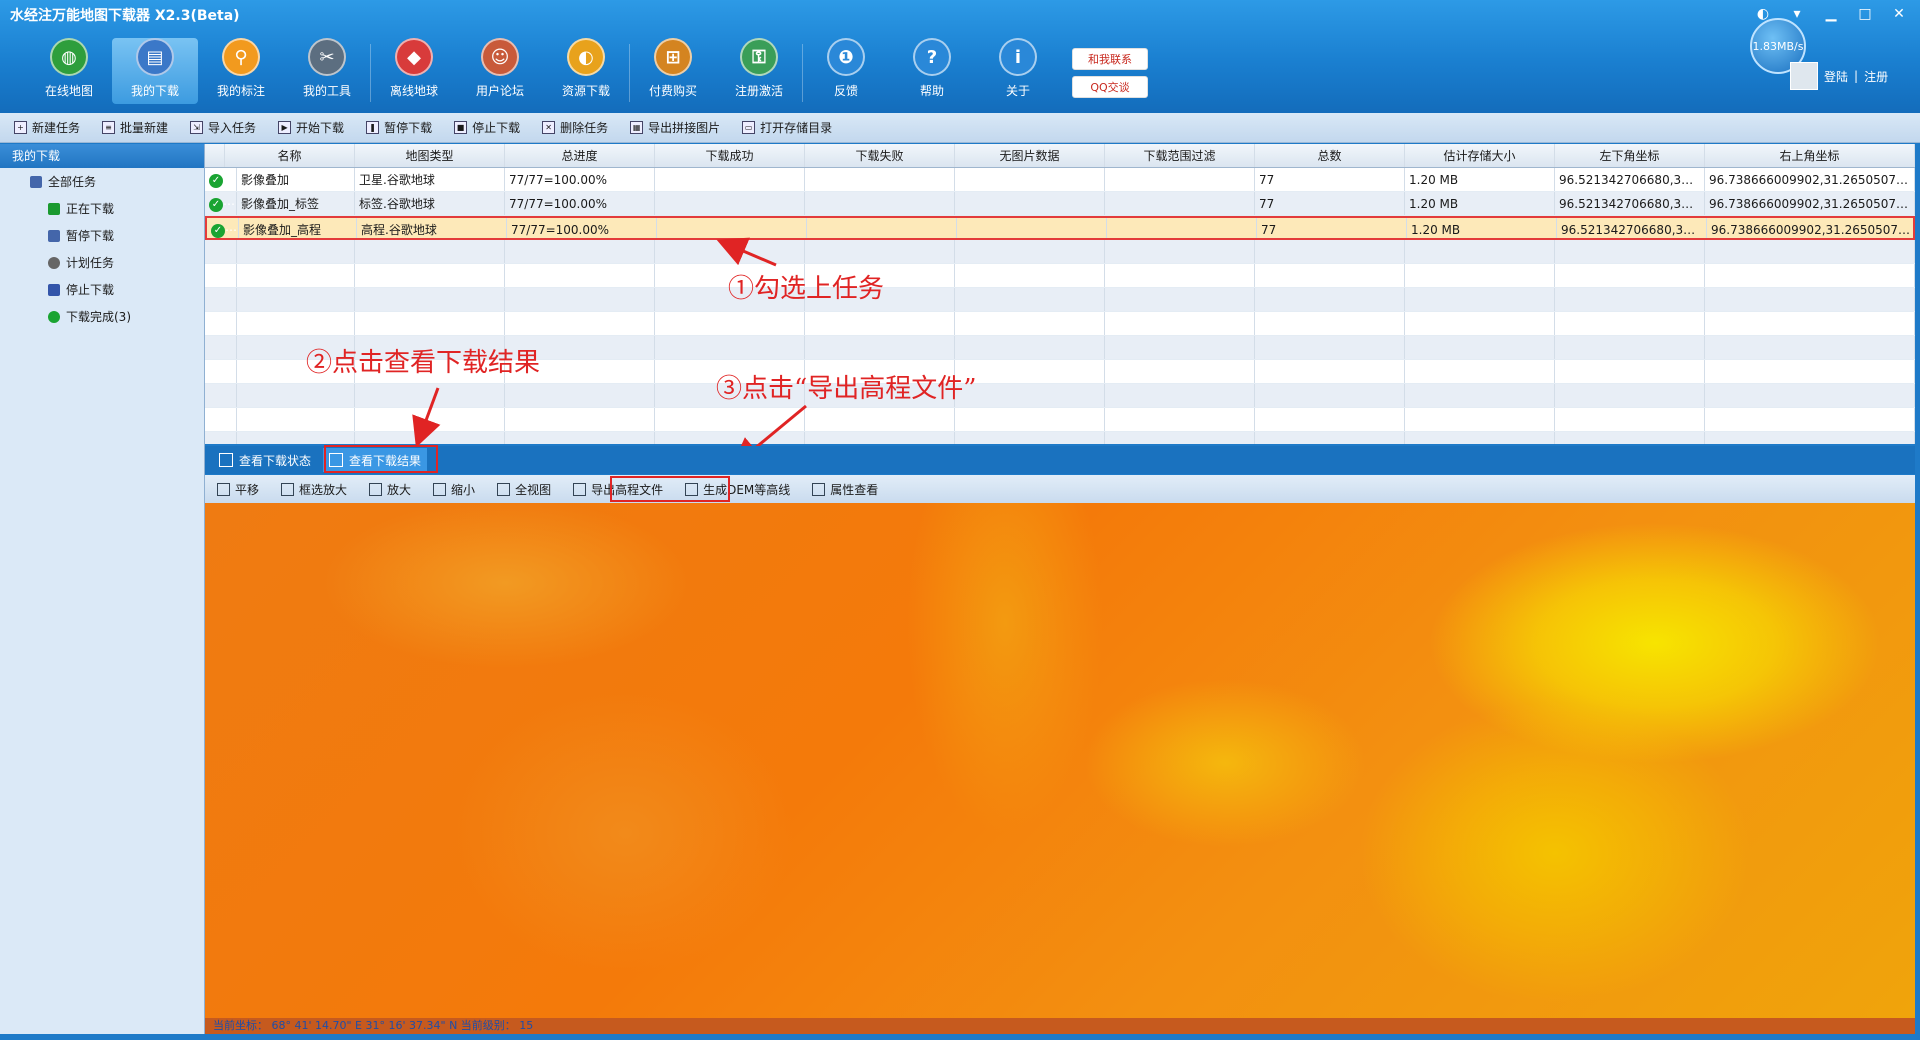  I want to click on tab-download-status: 查看下载状态, so click(265, 460).